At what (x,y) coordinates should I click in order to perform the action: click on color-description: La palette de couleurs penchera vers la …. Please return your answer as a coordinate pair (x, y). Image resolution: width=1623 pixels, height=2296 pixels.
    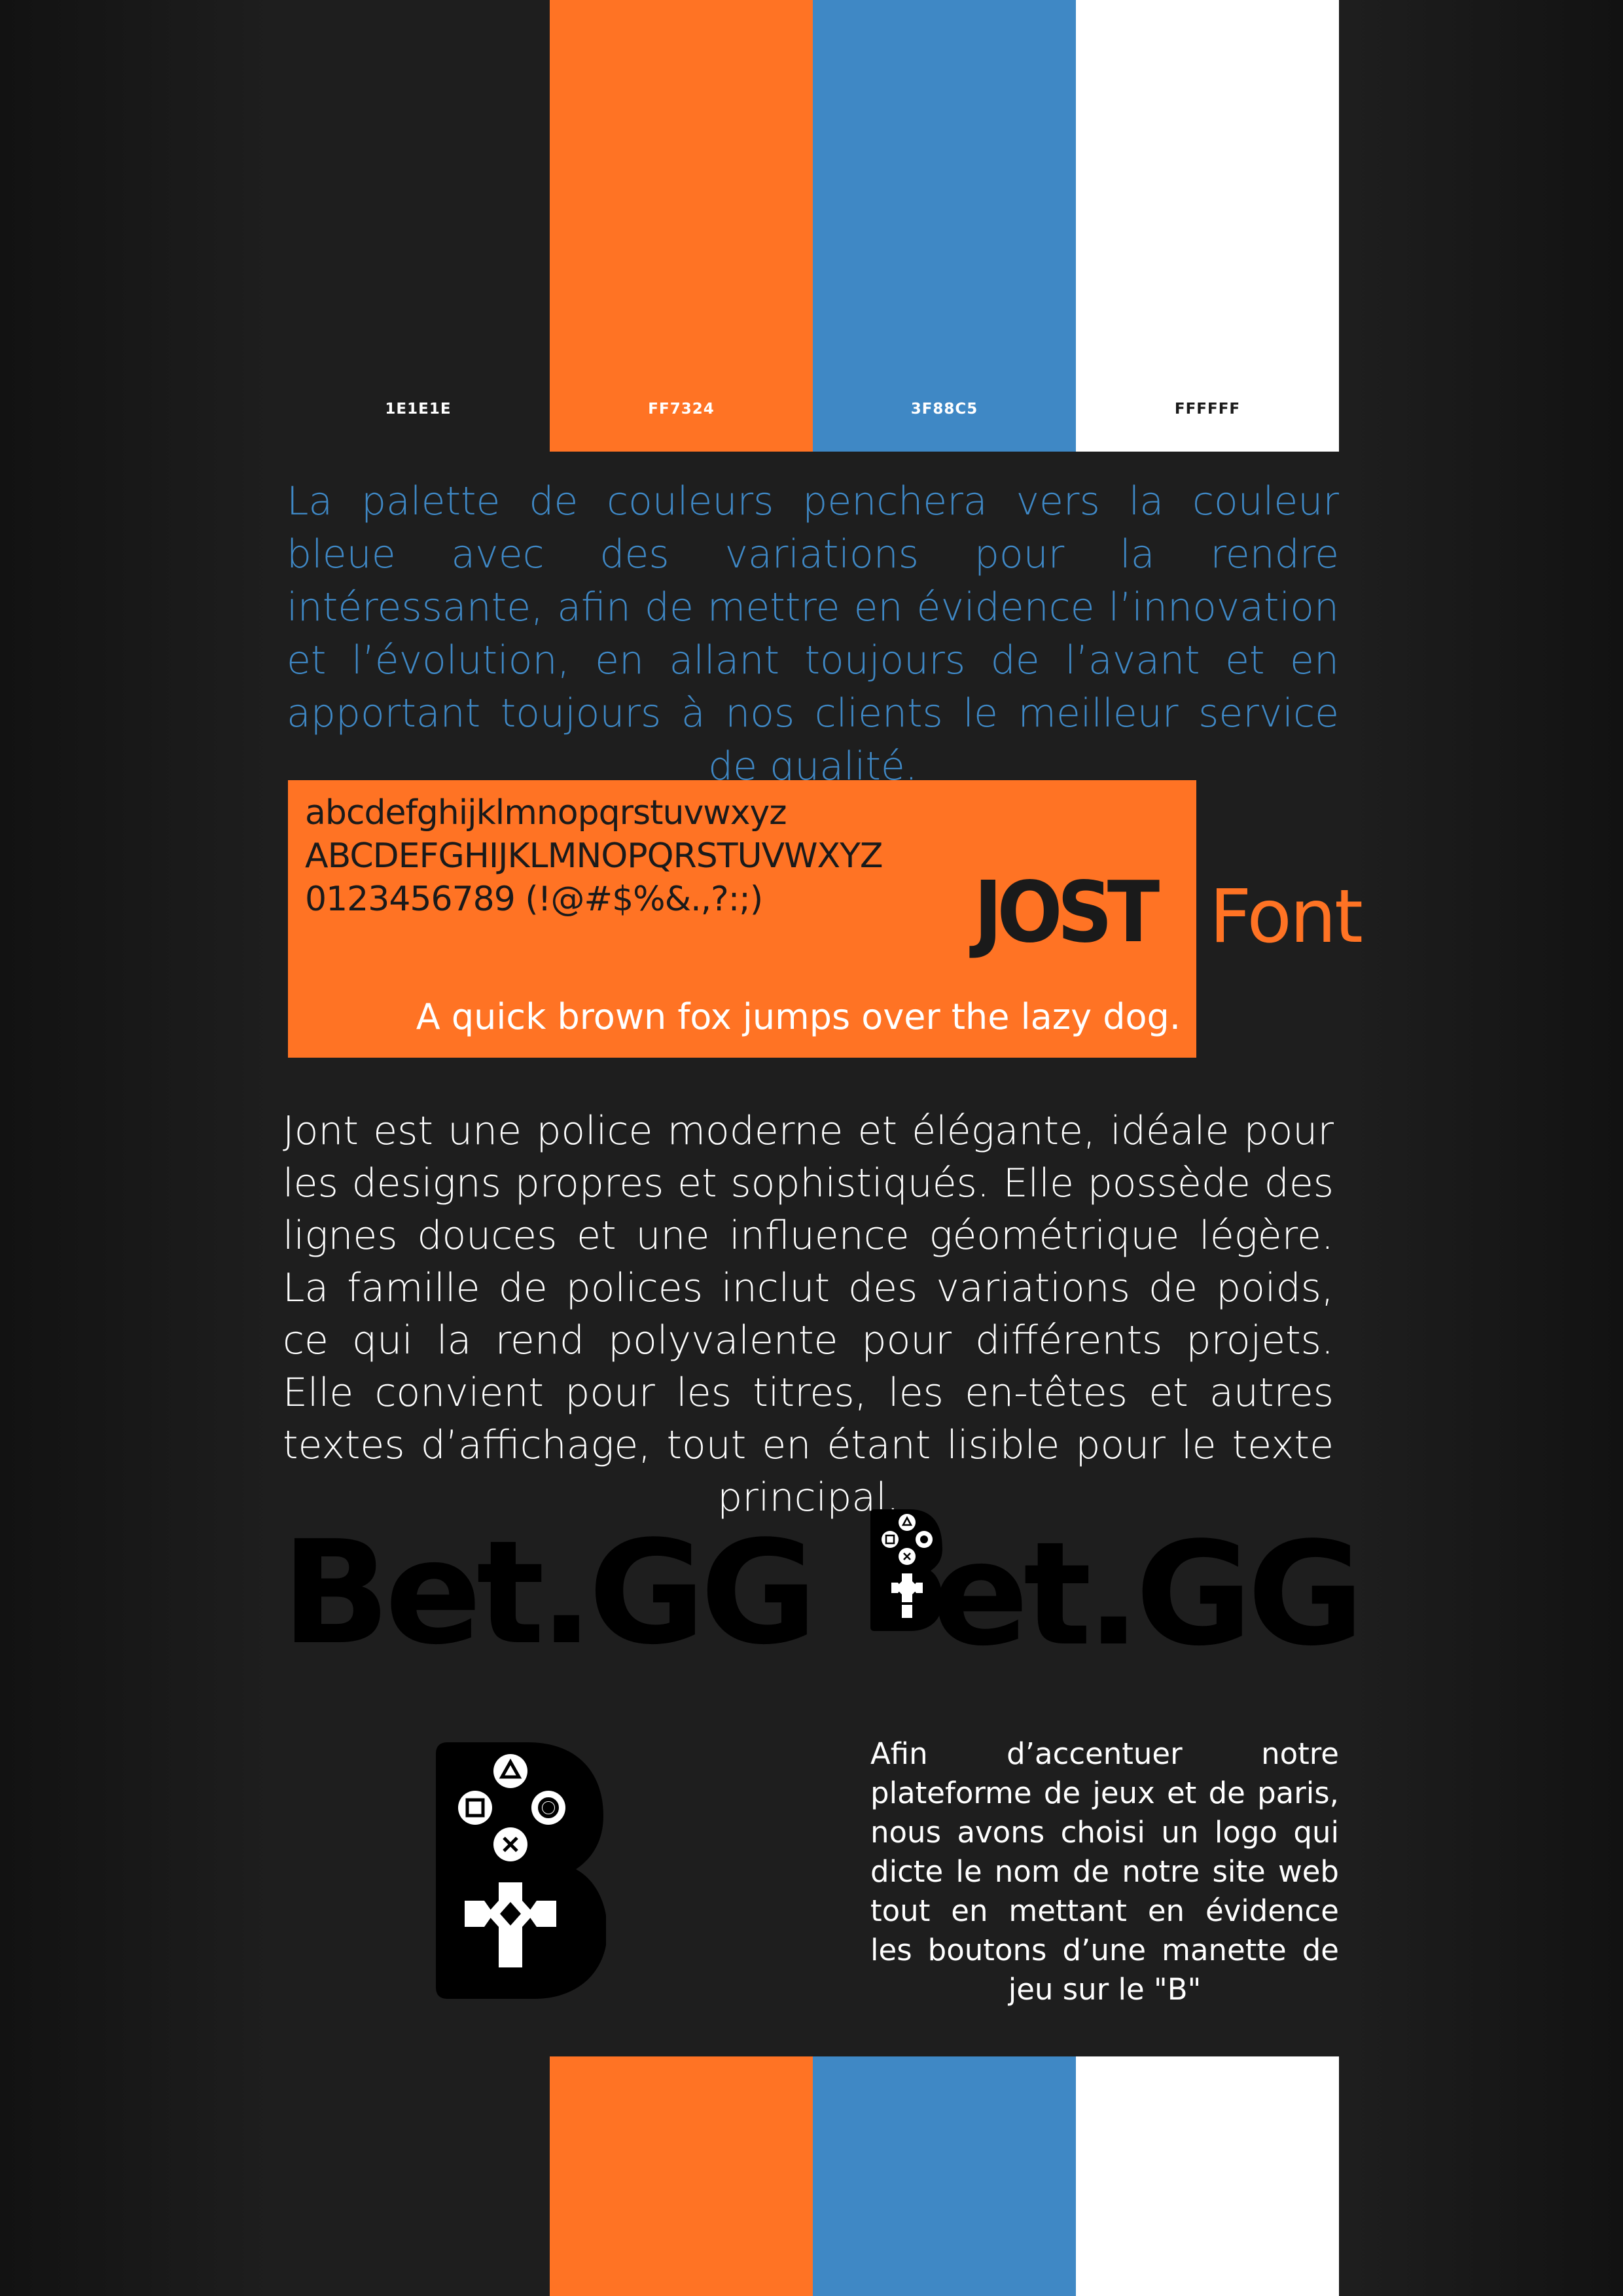
    Looking at the image, I should click on (813, 633).